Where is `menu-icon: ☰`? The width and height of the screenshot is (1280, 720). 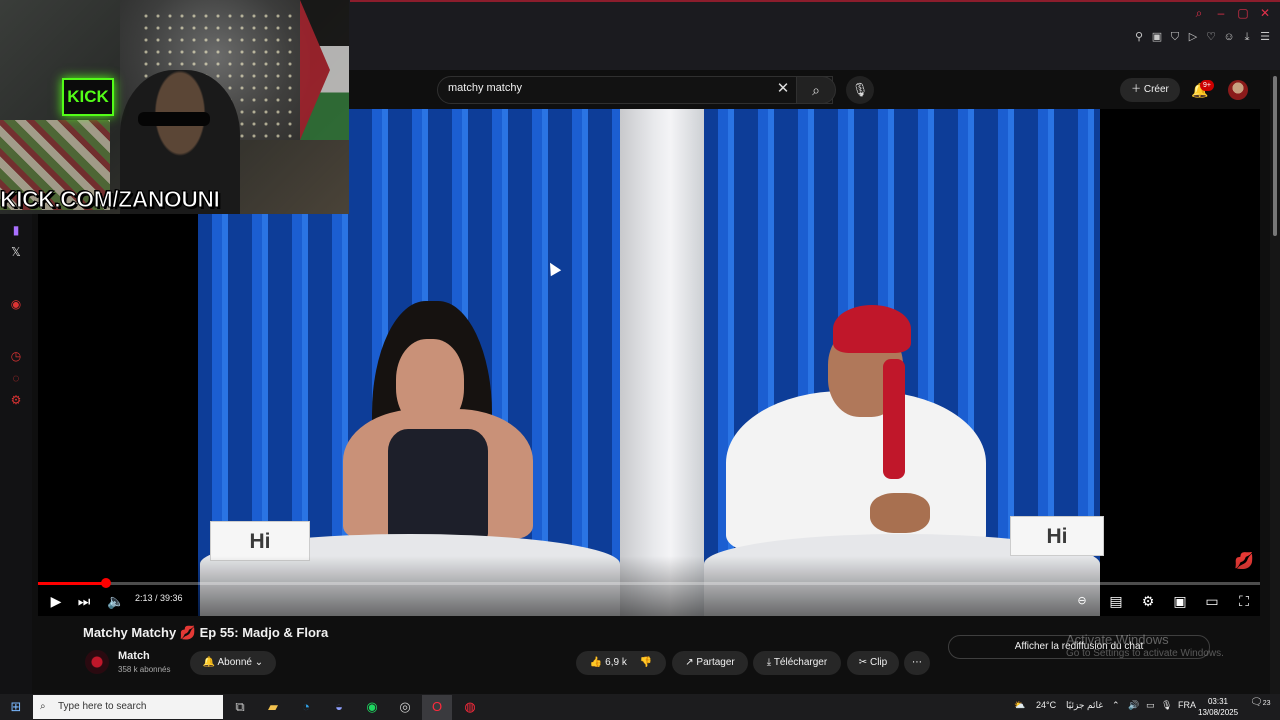 menu-icon: ☰ is located at coordinates (1265, 37).